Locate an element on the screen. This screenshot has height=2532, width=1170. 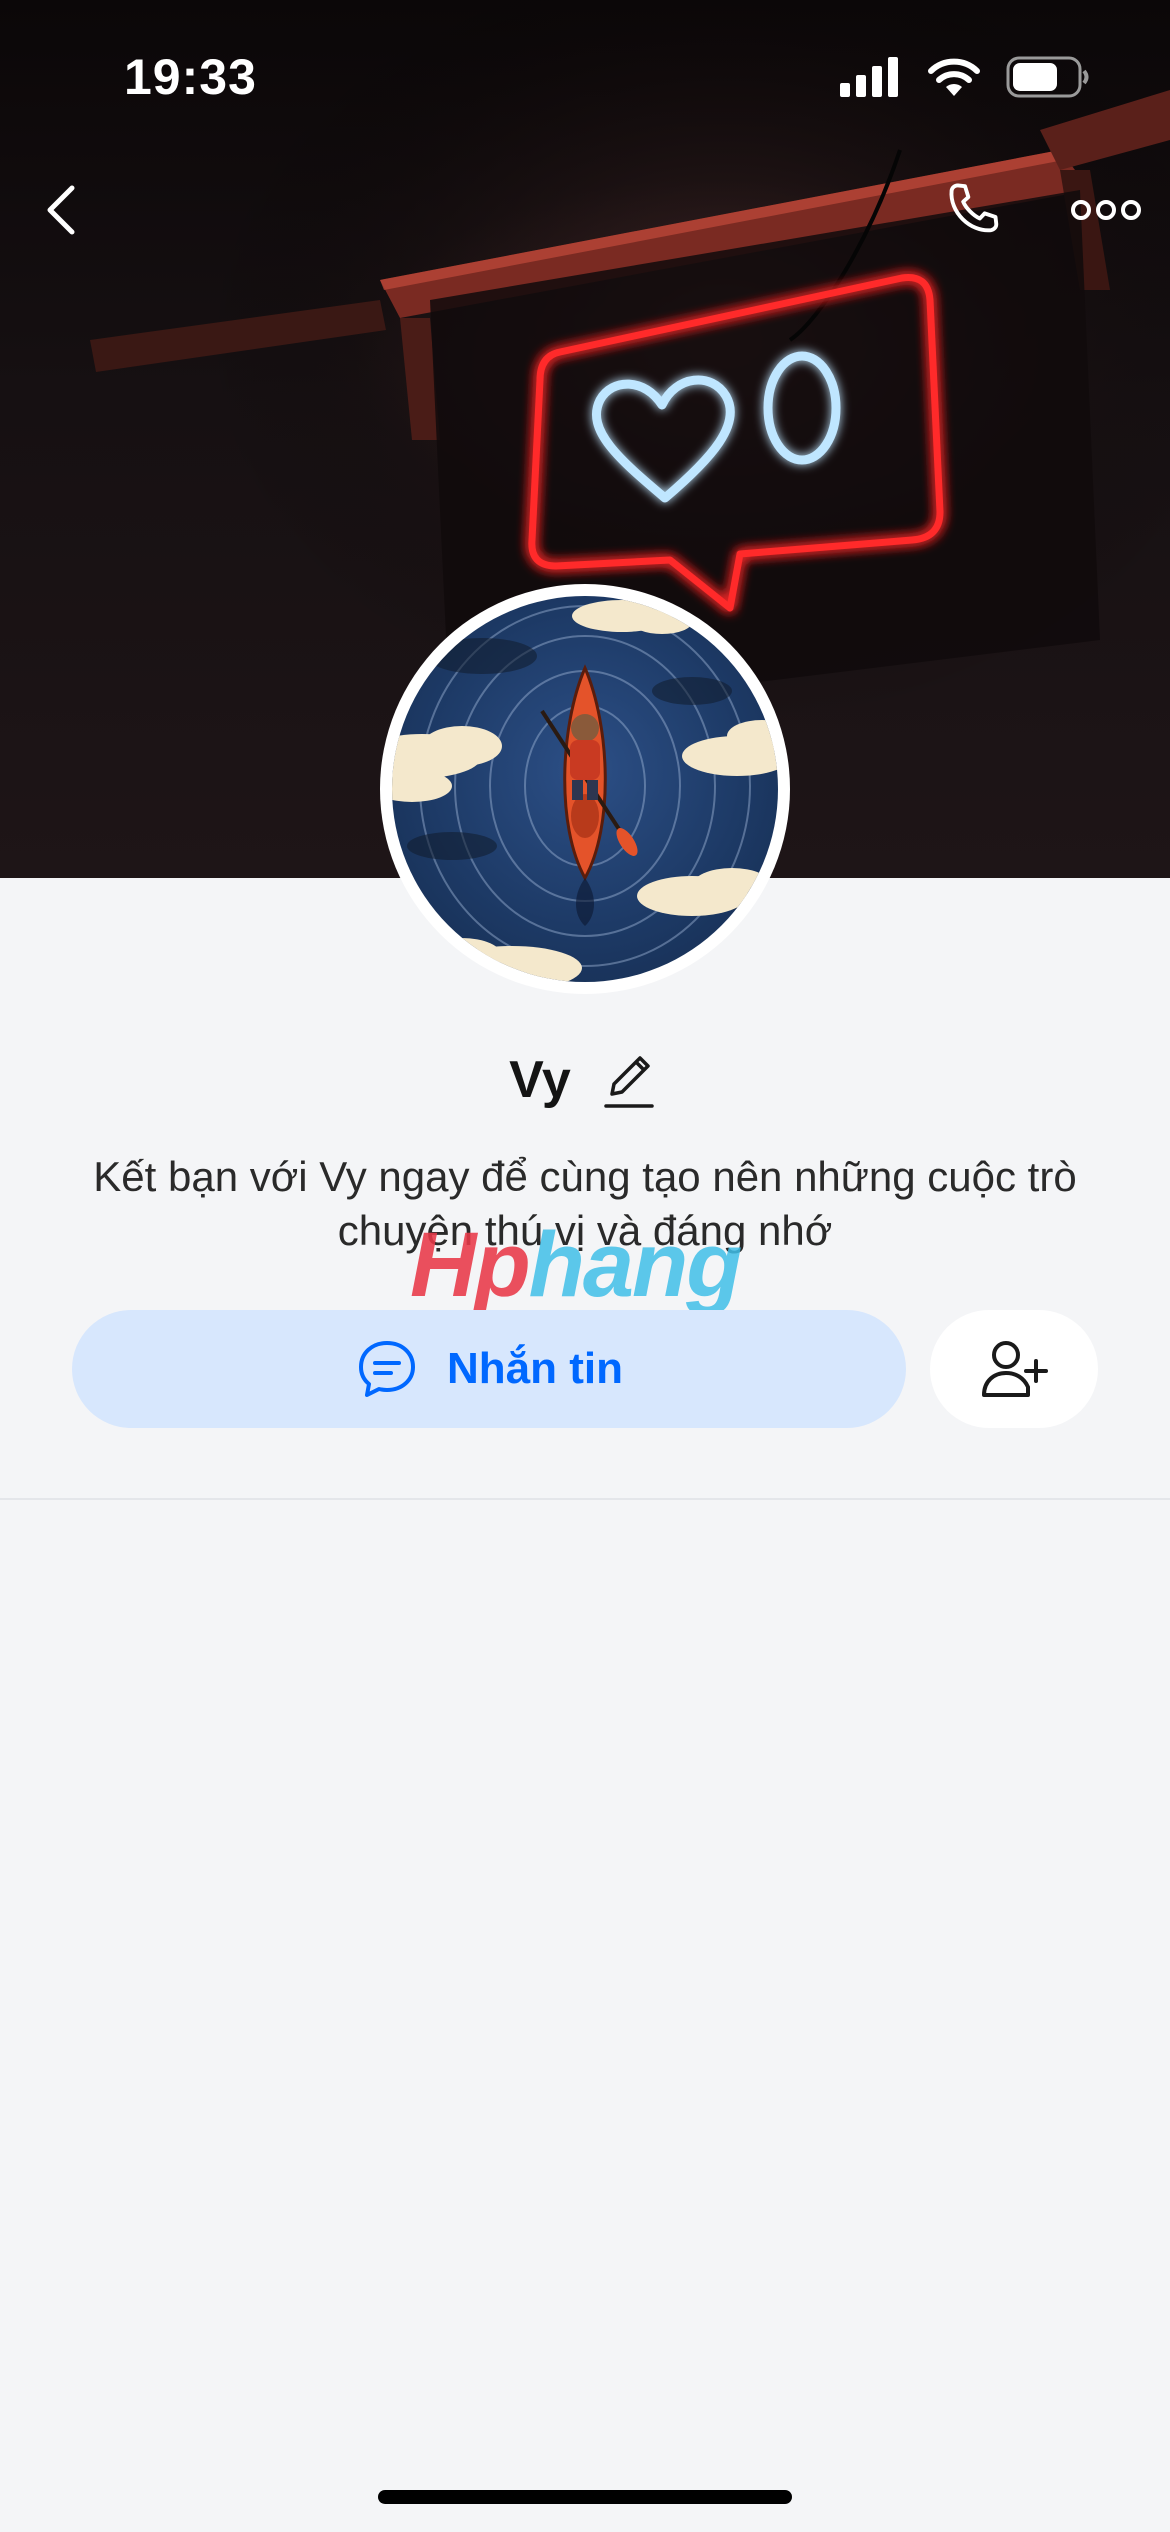
chevron-left-icon is located at coordinates (61, 210).